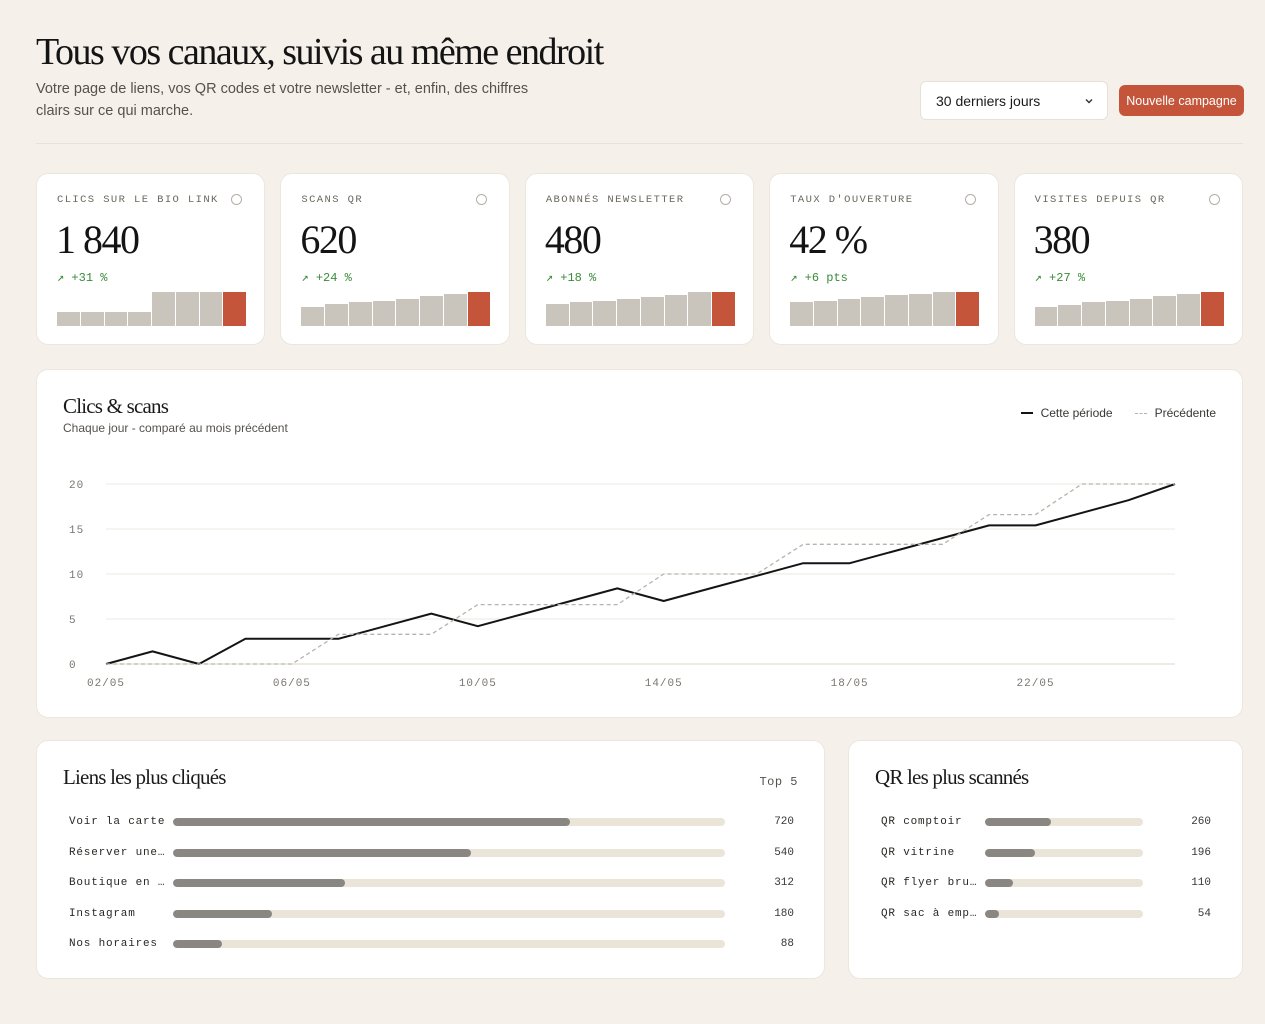  What do you see at coordinates (395, 259) in the screenshot?
I see `kpi-card-qr-scans: SCANS QR 620 ↗ +24 %` at bounding box center [395, 259].